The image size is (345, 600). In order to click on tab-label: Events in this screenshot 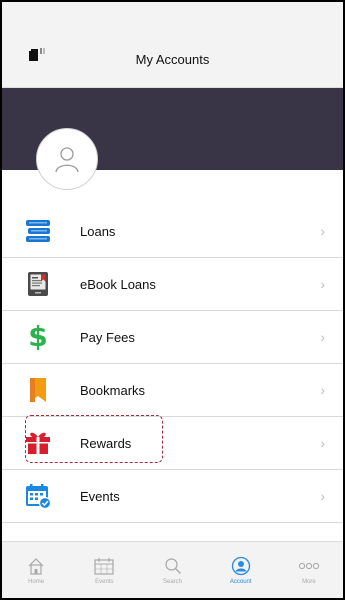, I will do `click(104, 581)`.